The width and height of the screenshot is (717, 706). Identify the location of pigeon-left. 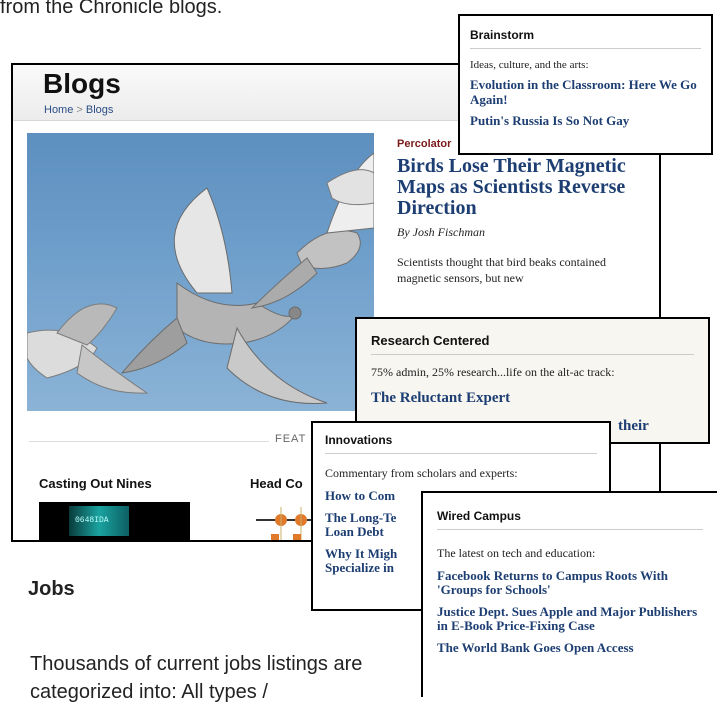
(88, 348).